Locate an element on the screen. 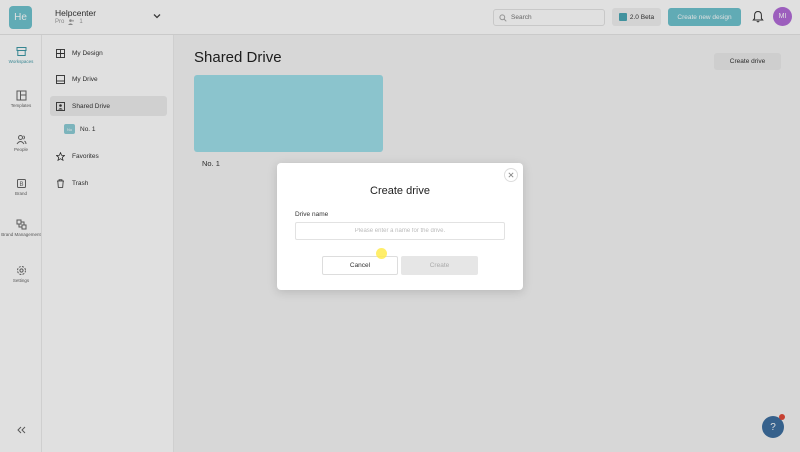  drive-name-label: Drive name is located at coordinates (312, 214).